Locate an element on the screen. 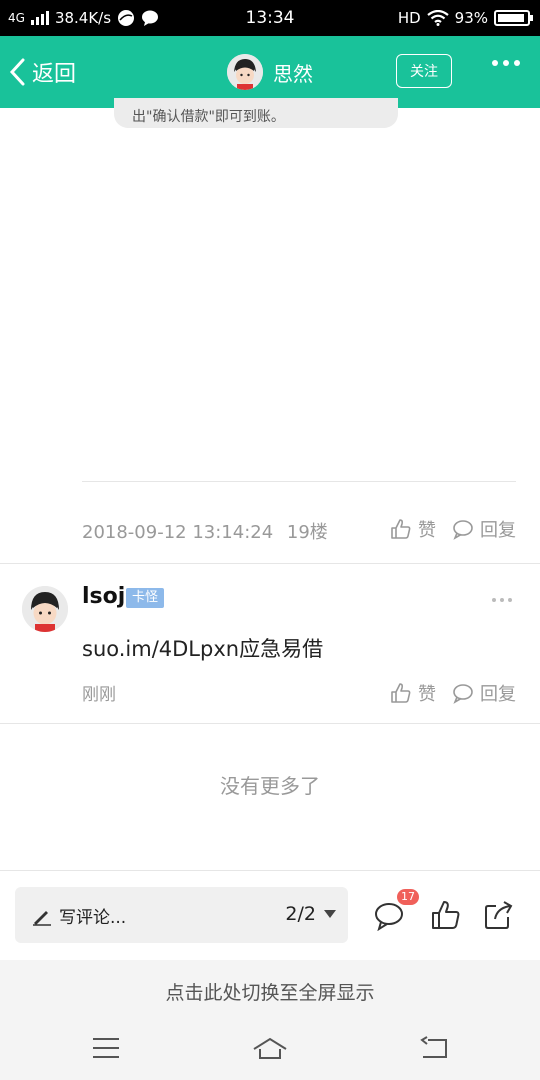 The width and height of the screenshot is (540, 1080). menu-icon is located at coordinates (106, 1048).